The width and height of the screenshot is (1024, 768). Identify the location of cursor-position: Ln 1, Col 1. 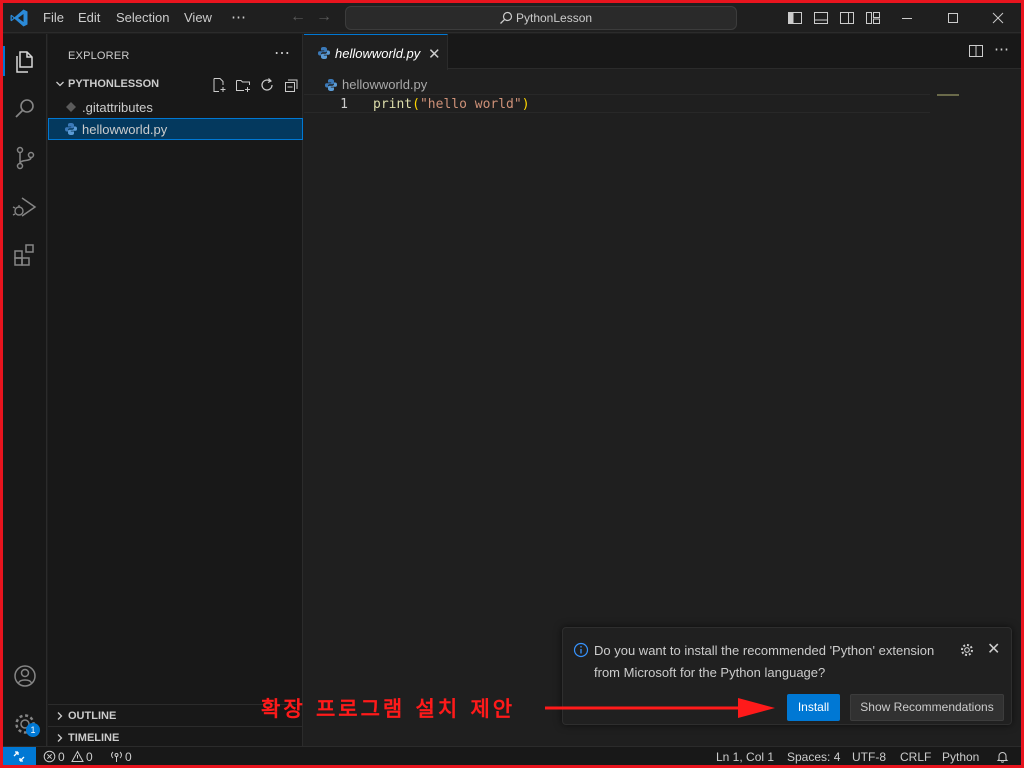
(745, 757).